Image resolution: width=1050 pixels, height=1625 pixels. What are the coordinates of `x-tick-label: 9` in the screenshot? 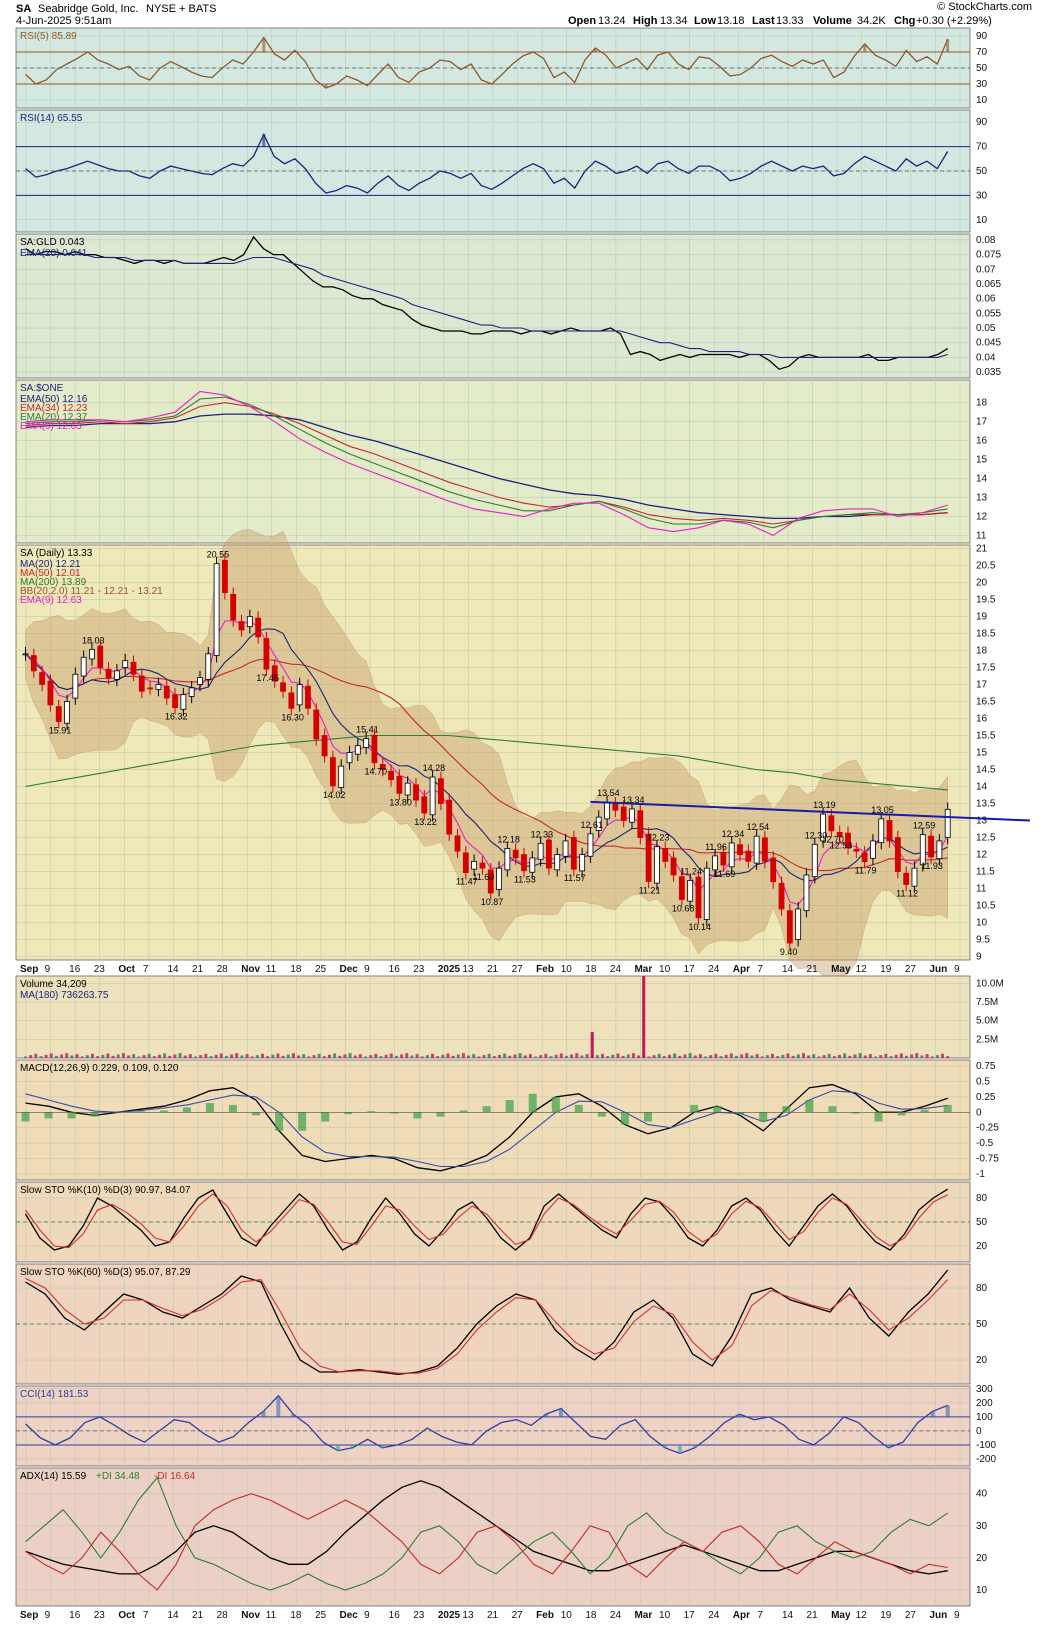 It's located at (48, 969).